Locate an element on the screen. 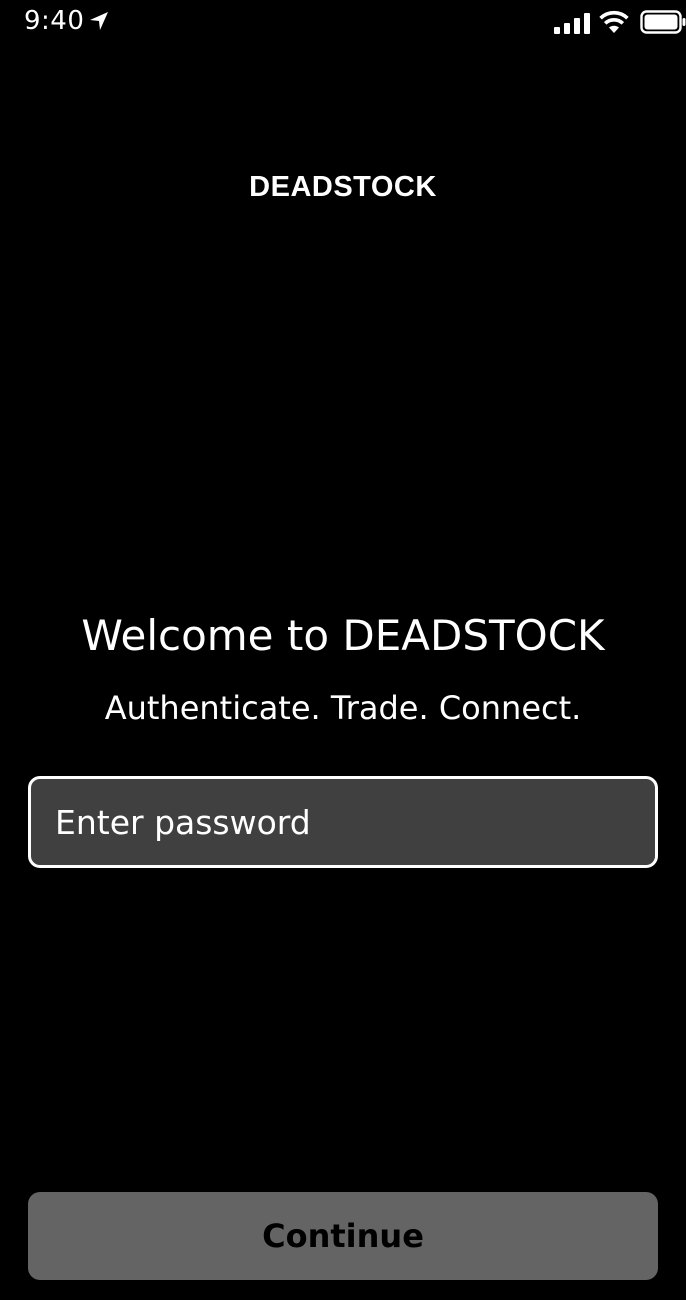 This screenshot has width=686, height=1300. battery-icon is located at coordinates (663, 22).